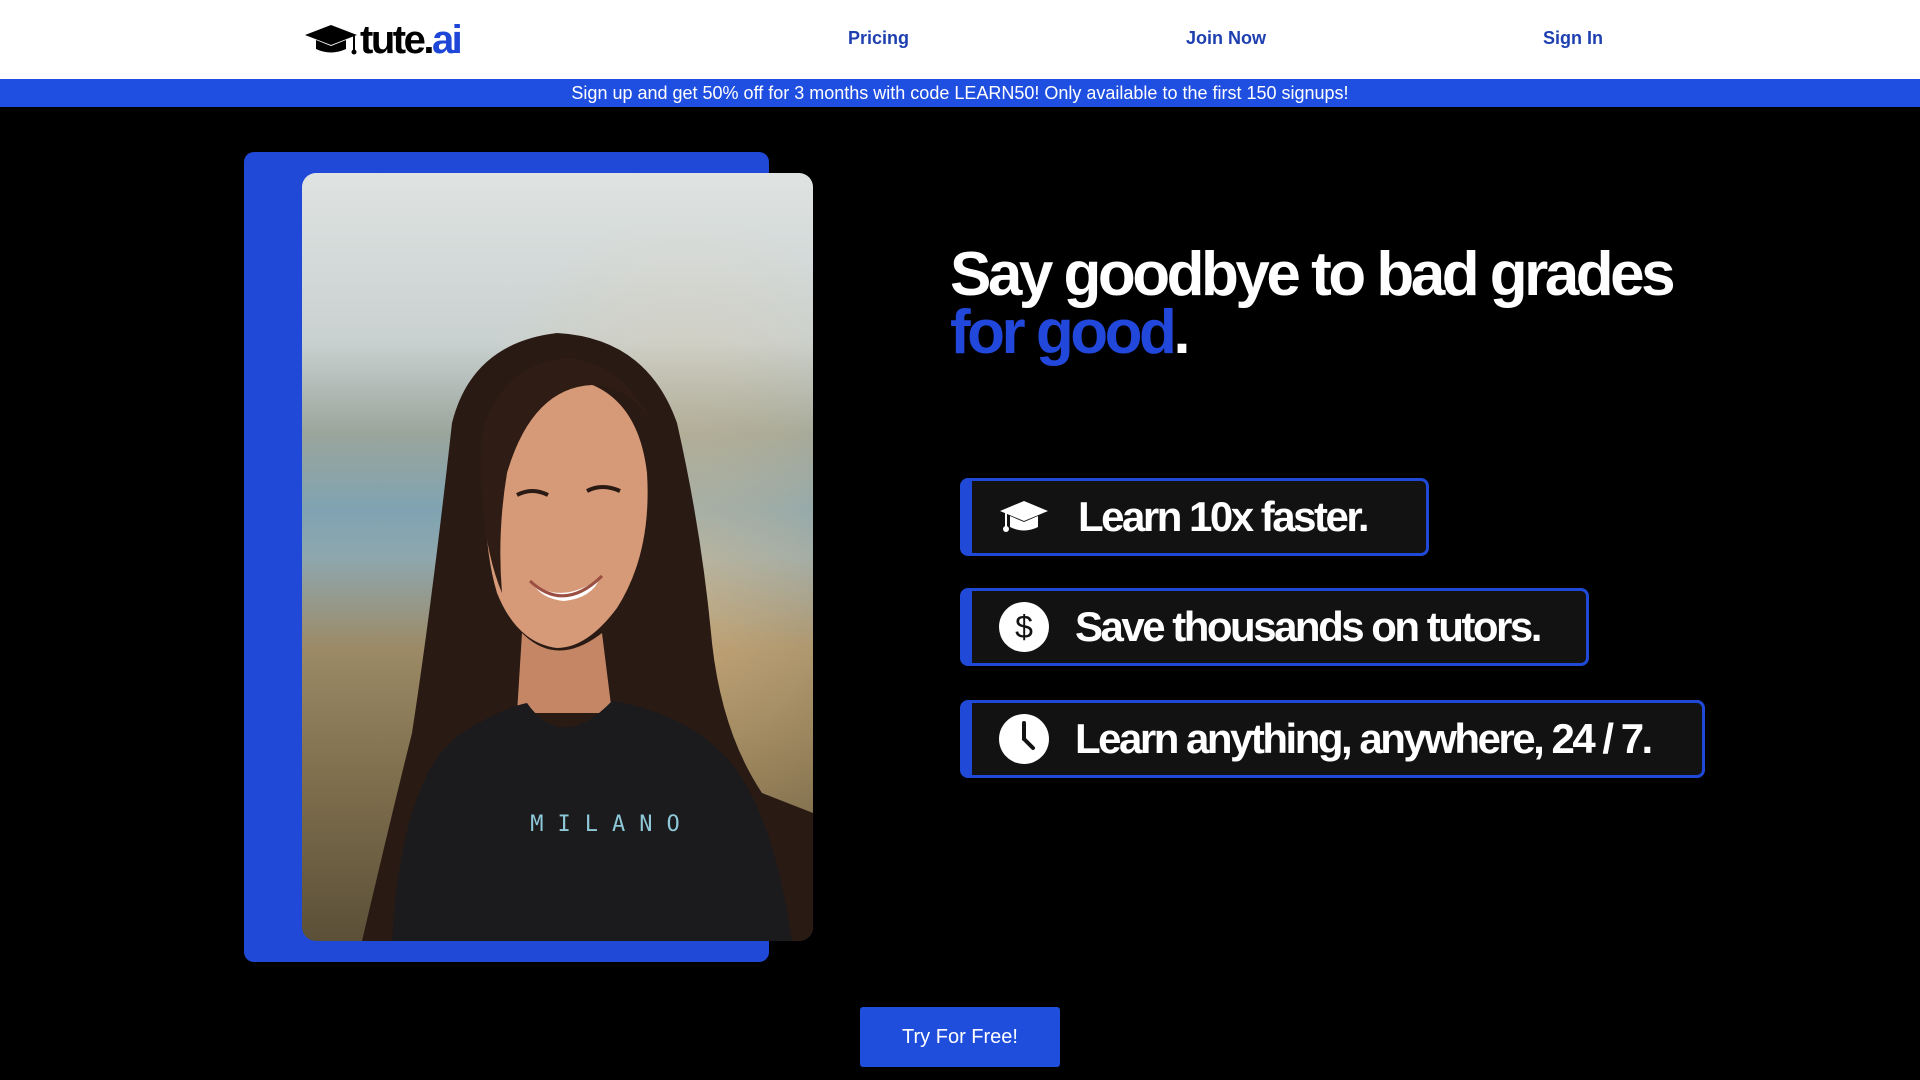  What do you see at coordinates (1224, 516) in the screenshot?
I see `feature-learn-faster-text: Learn 10x faster.` at bounding box center [1224, 516].